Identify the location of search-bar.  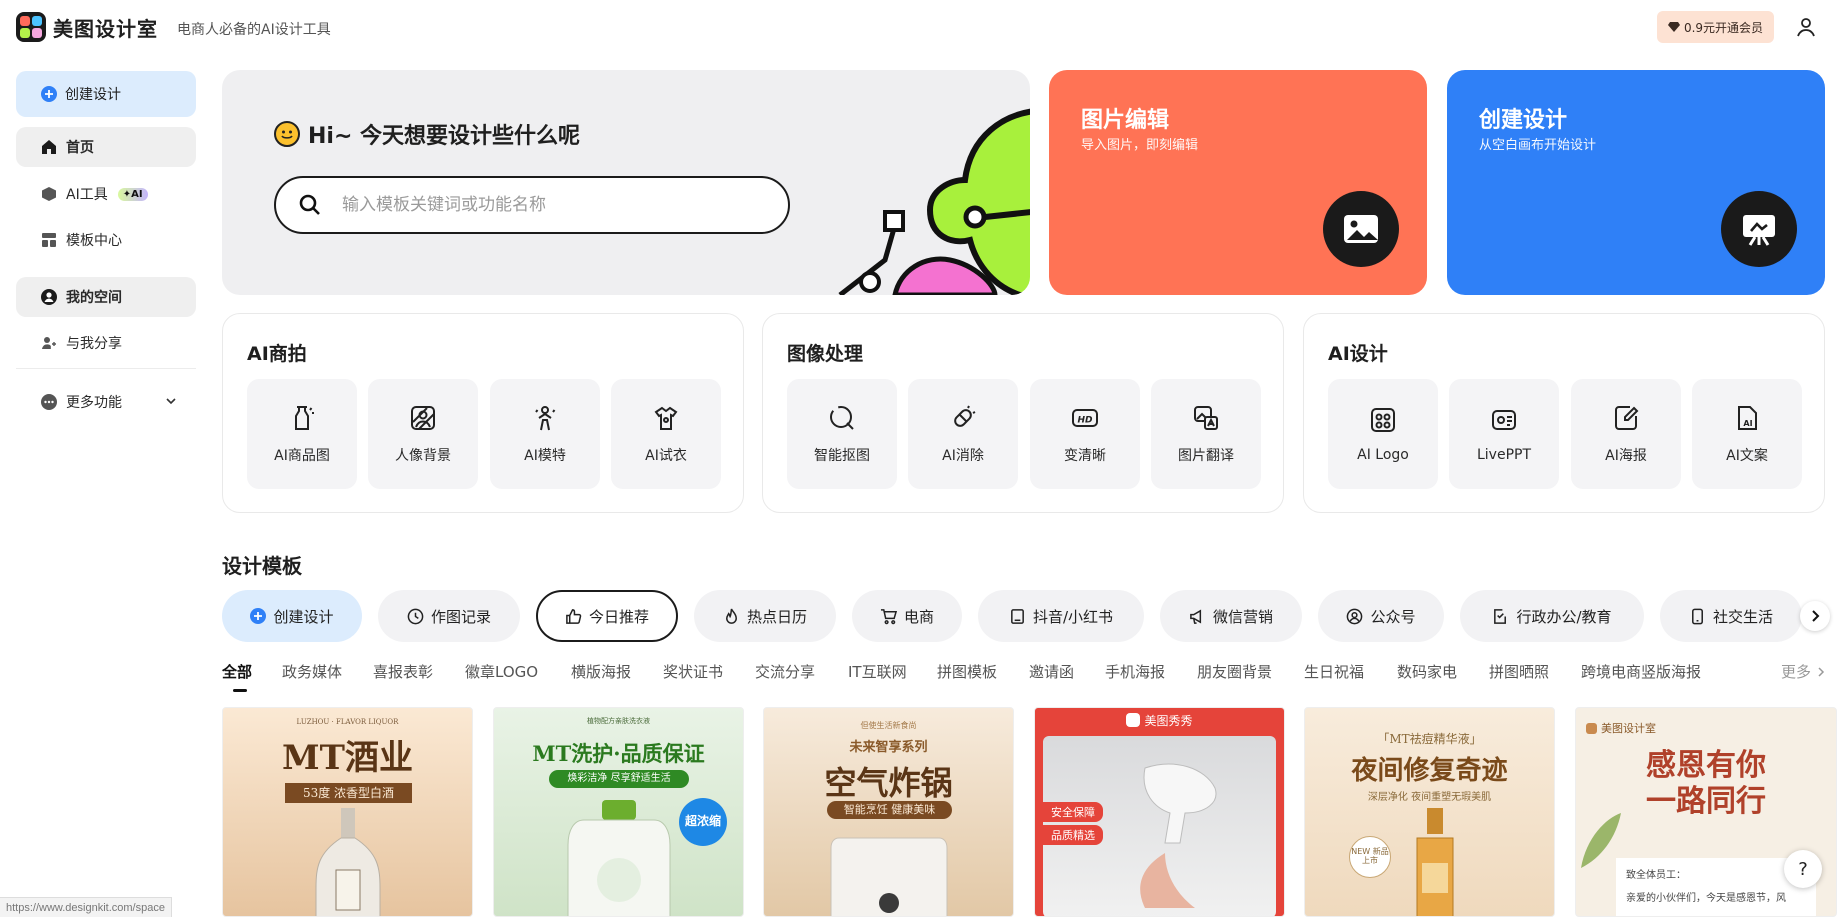
(532, 205).